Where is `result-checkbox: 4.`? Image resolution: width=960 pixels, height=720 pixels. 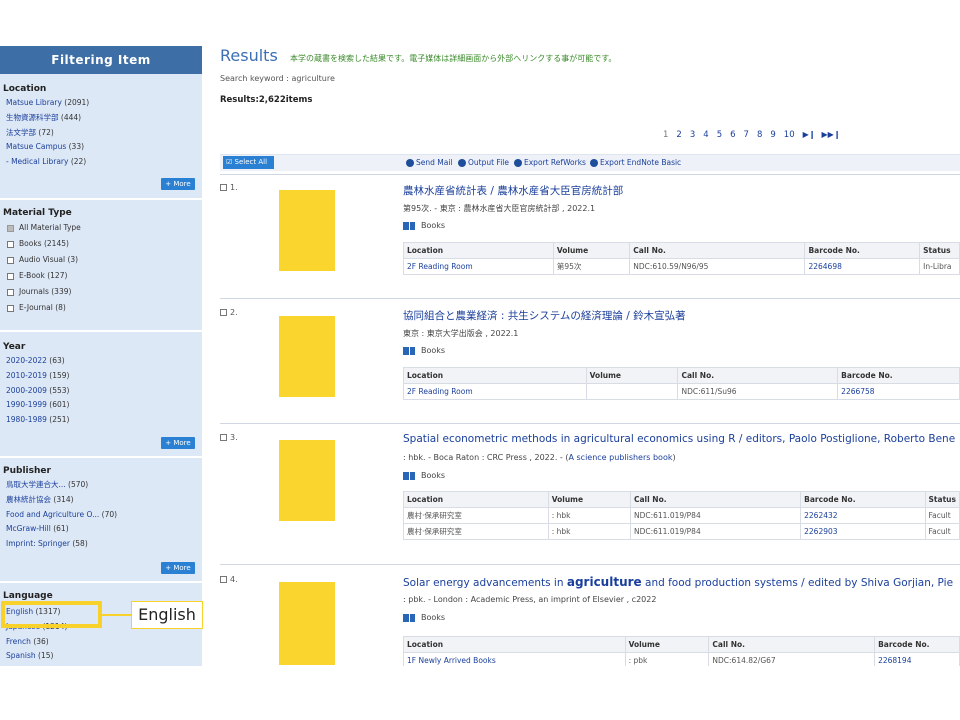 result-checkbox: 4. is located at coordinates (229, 579).